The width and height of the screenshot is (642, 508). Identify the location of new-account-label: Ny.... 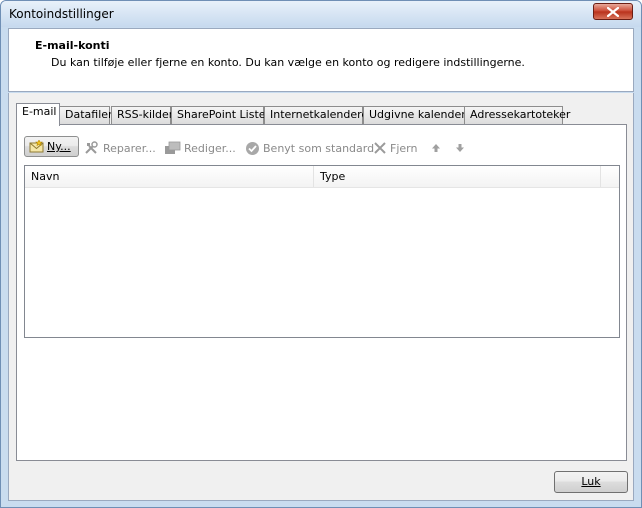
(59, 146).